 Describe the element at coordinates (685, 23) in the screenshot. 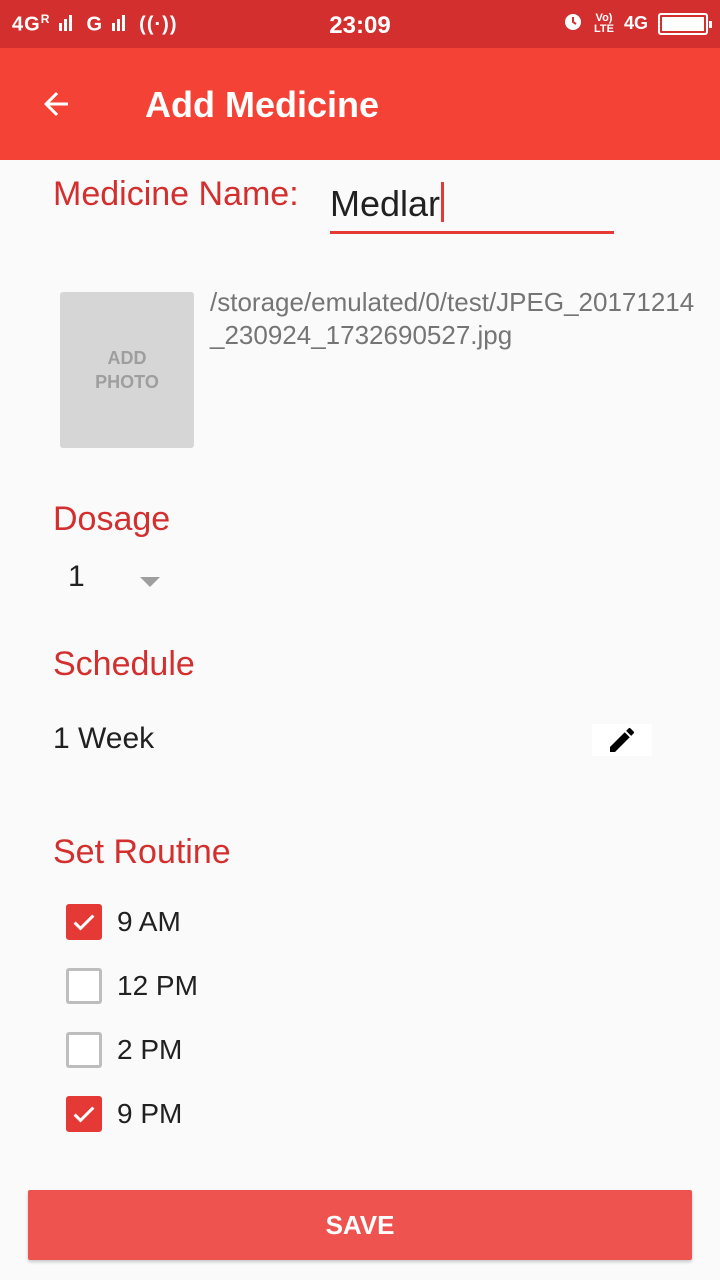

I see `battery-icon` at that location.